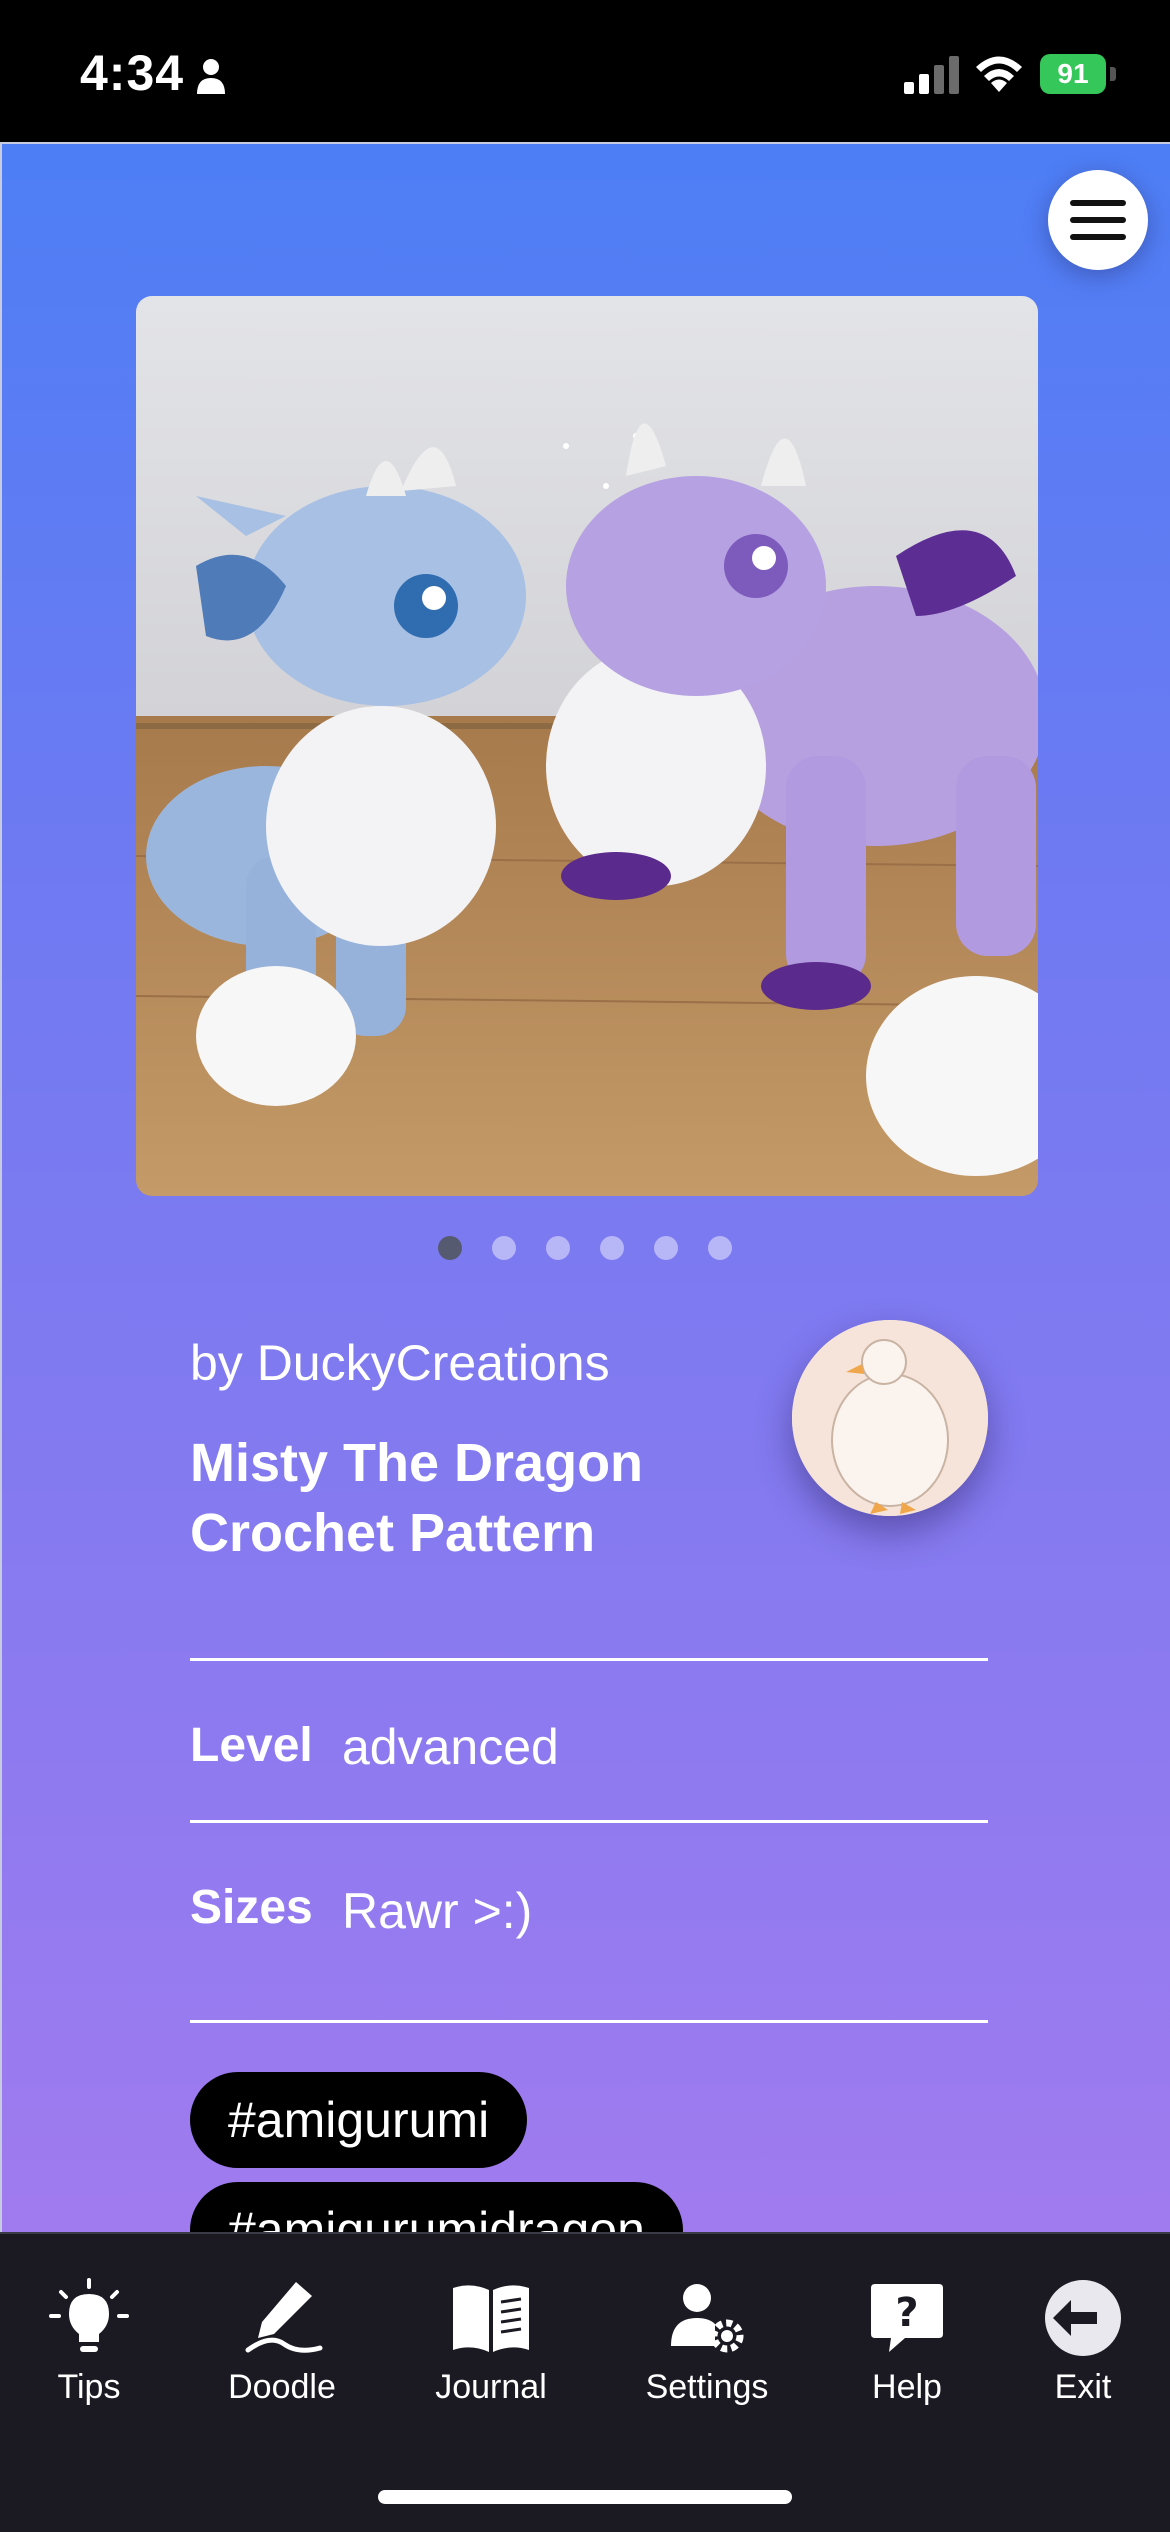  Describe the element at coordinates (282, 2387) in the screenshot. I see `nav-label: Doodle` at that location.